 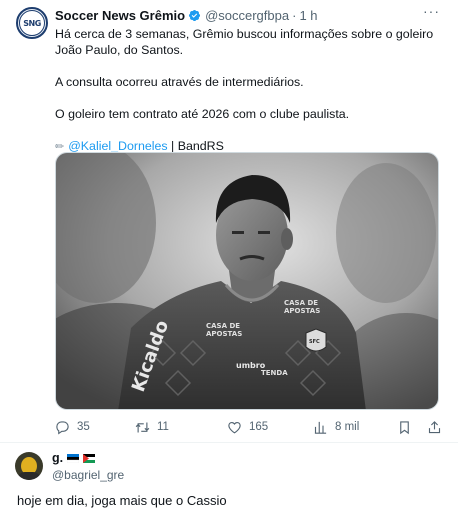 I want to click on verified-badge-icon, so click(x=194, y=15).